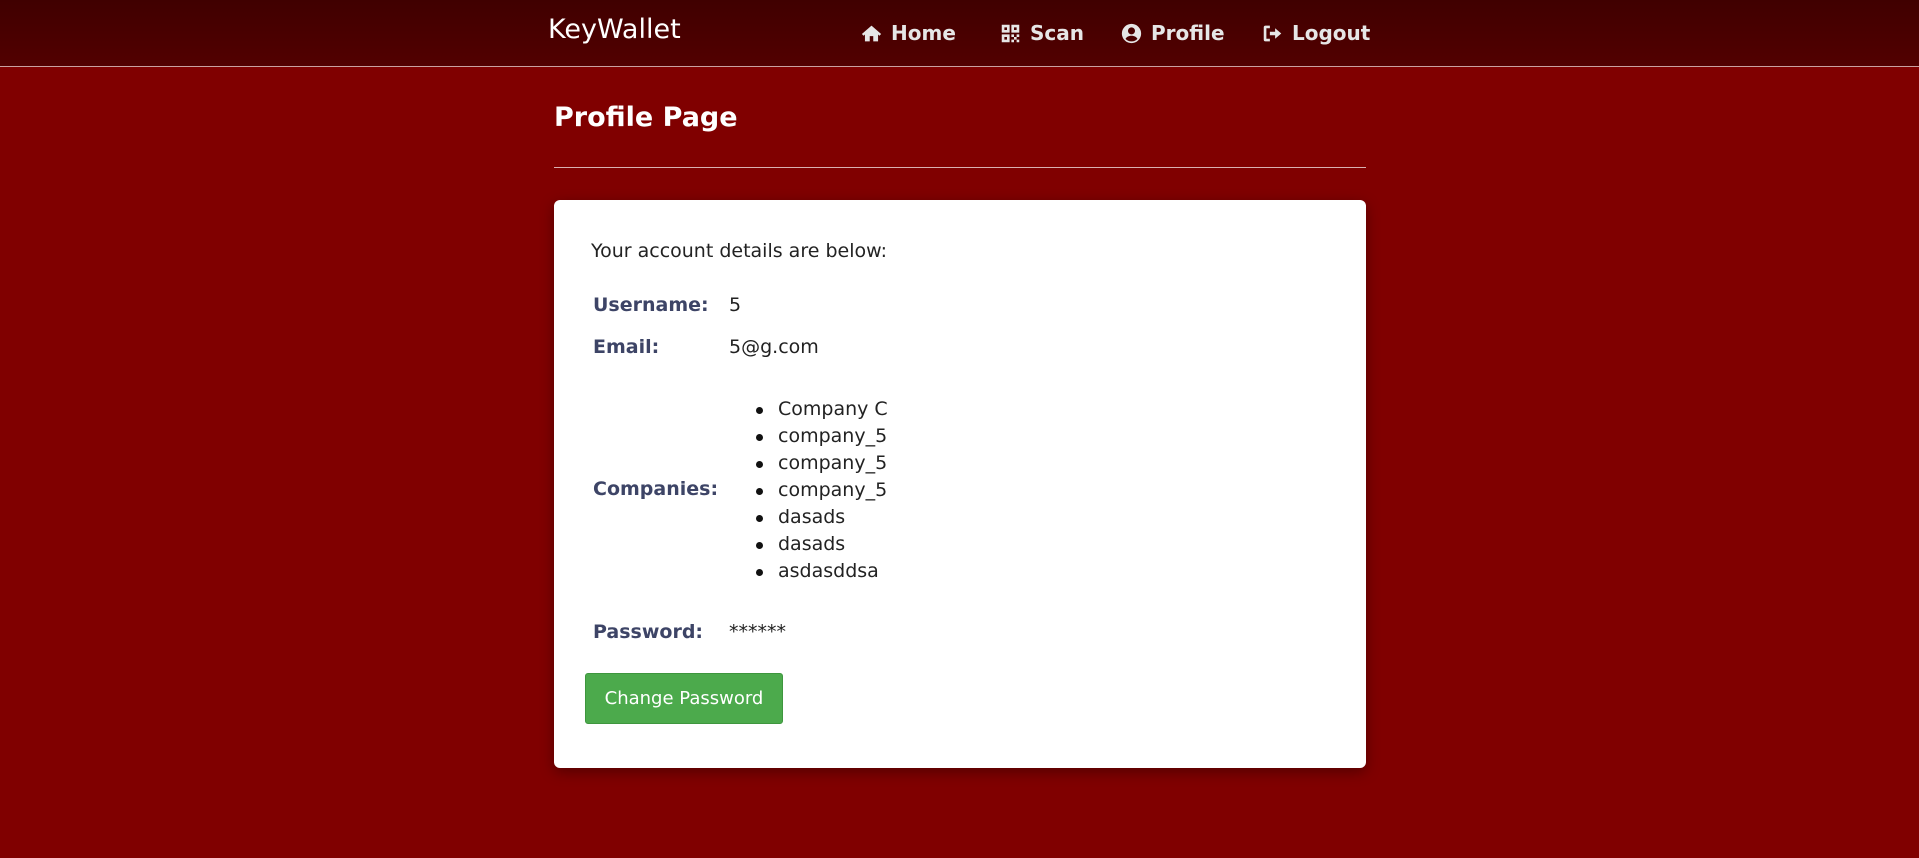 The image size is (1919, 858). What do you see at coordinates (822, 409) in the screenshot?
I see `company-list-item: Company C` at bounding box center [822, 409].